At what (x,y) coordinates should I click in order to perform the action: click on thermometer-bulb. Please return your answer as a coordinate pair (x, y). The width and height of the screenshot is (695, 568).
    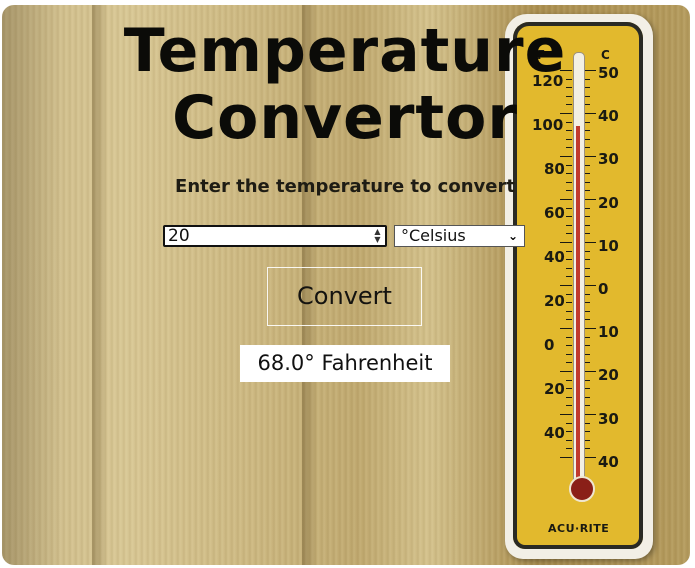
    Looking at the image, I should click on (582, 489).